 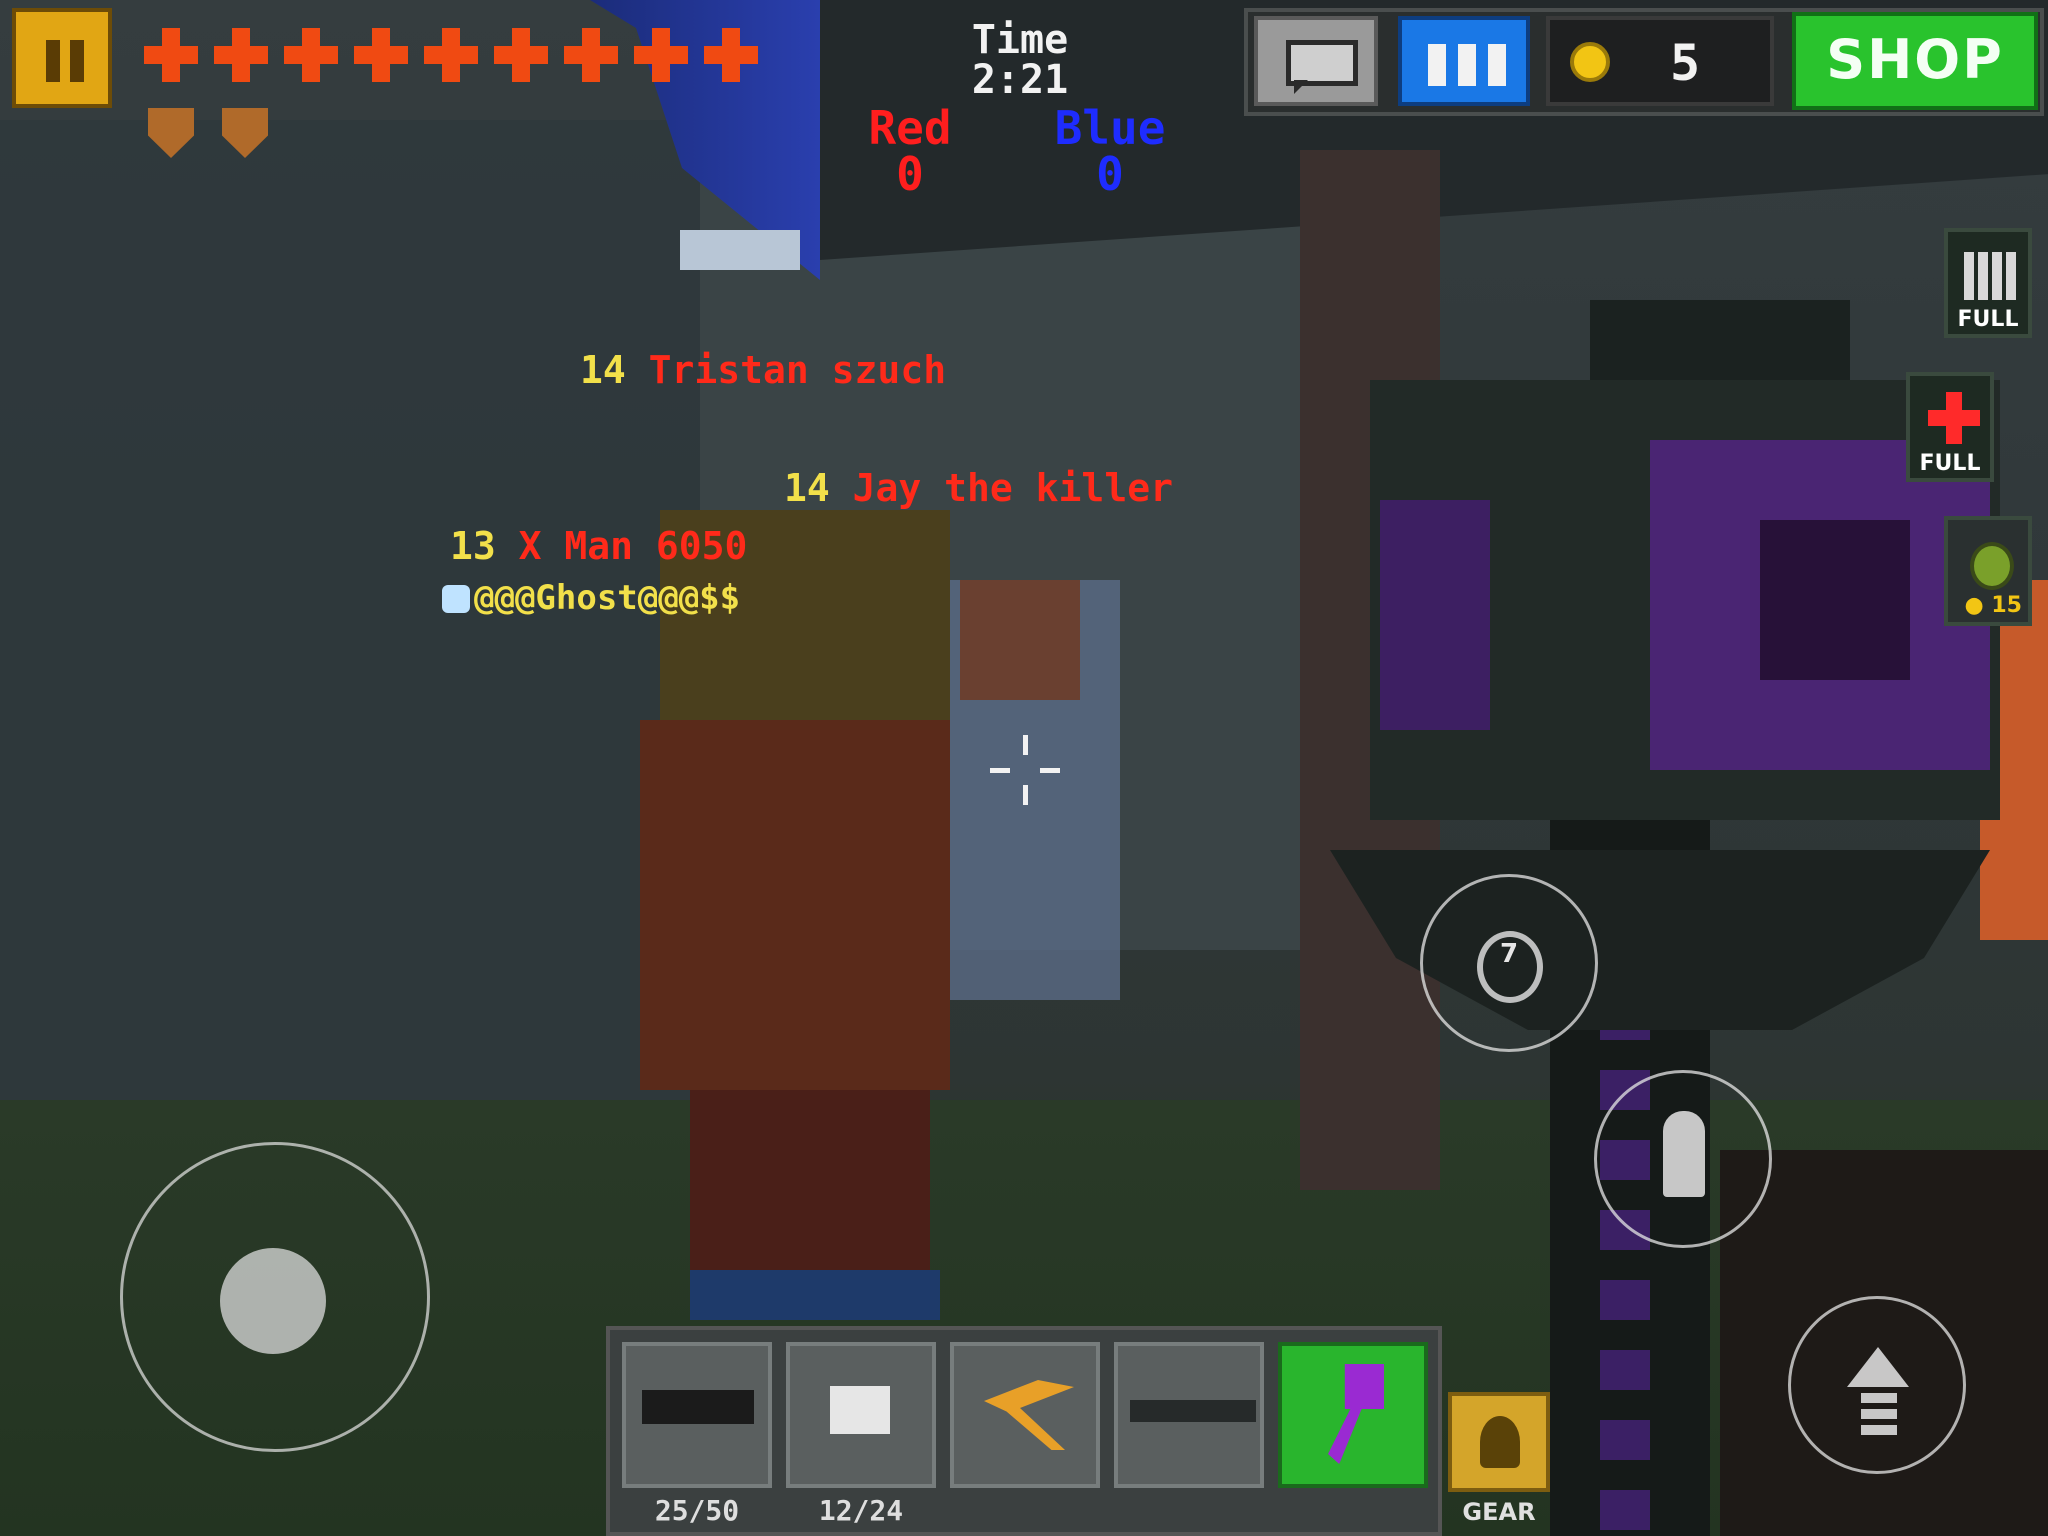 I want to click on chat-button, so click(x=1316, y=61).